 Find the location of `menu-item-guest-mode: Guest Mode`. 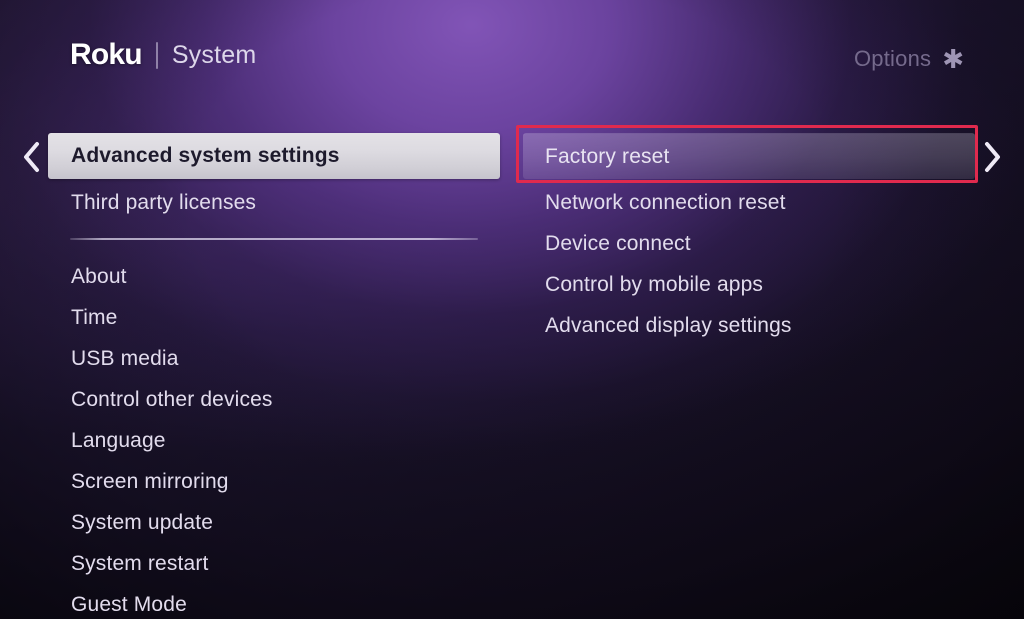

menu-item-guest-mode: Guest Mode is located at coordinates (274, 601).